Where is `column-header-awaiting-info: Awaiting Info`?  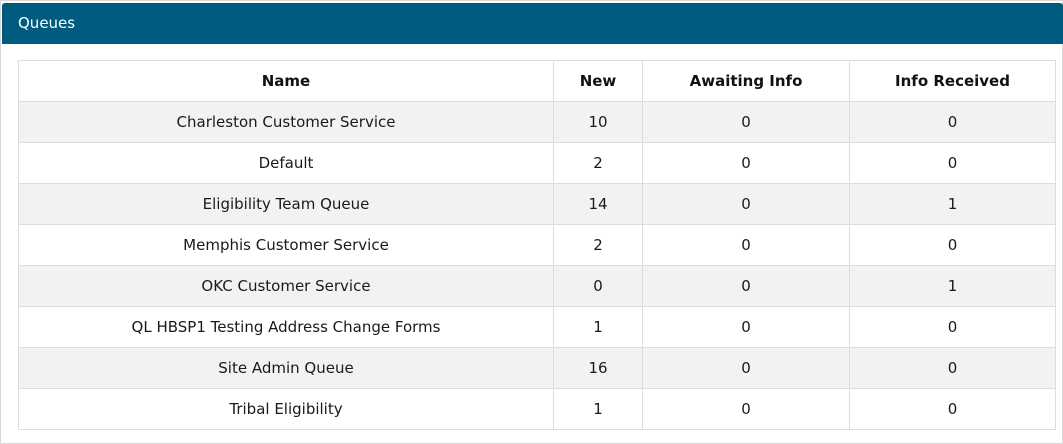 column-header-awaiting-info: Awaiting Info is located at coordinates (746, 81).